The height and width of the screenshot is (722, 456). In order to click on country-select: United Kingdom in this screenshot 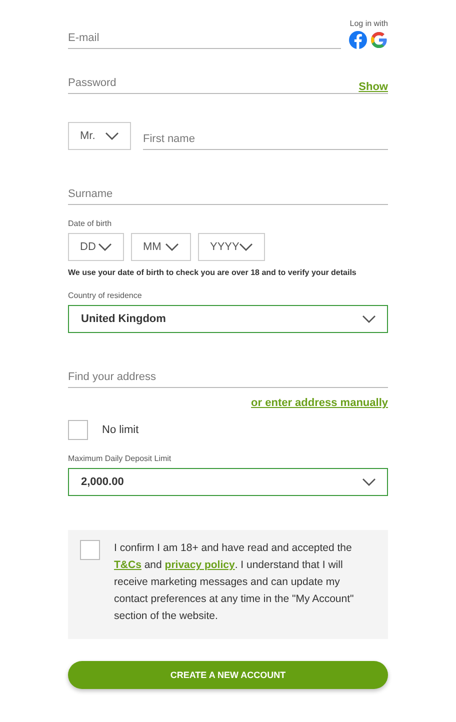, I will do `click(228, 319)`.